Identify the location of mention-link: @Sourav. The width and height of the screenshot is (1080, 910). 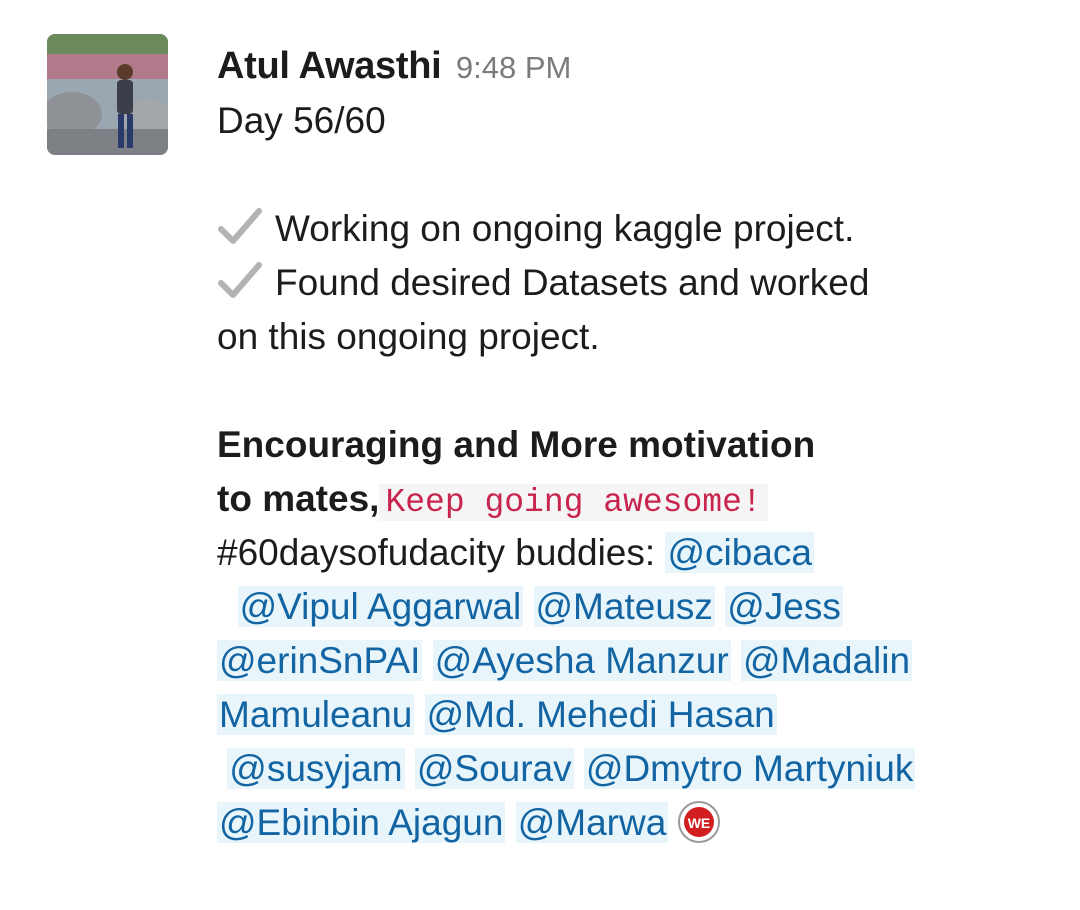
(494, 768).